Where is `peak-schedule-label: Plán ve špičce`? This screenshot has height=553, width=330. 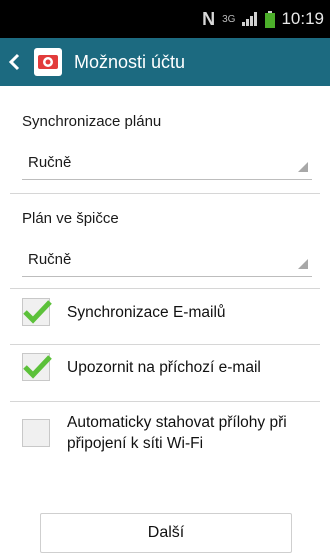
peak-schedule-label: Plán ve špičce is located at coordinates (70, 218).